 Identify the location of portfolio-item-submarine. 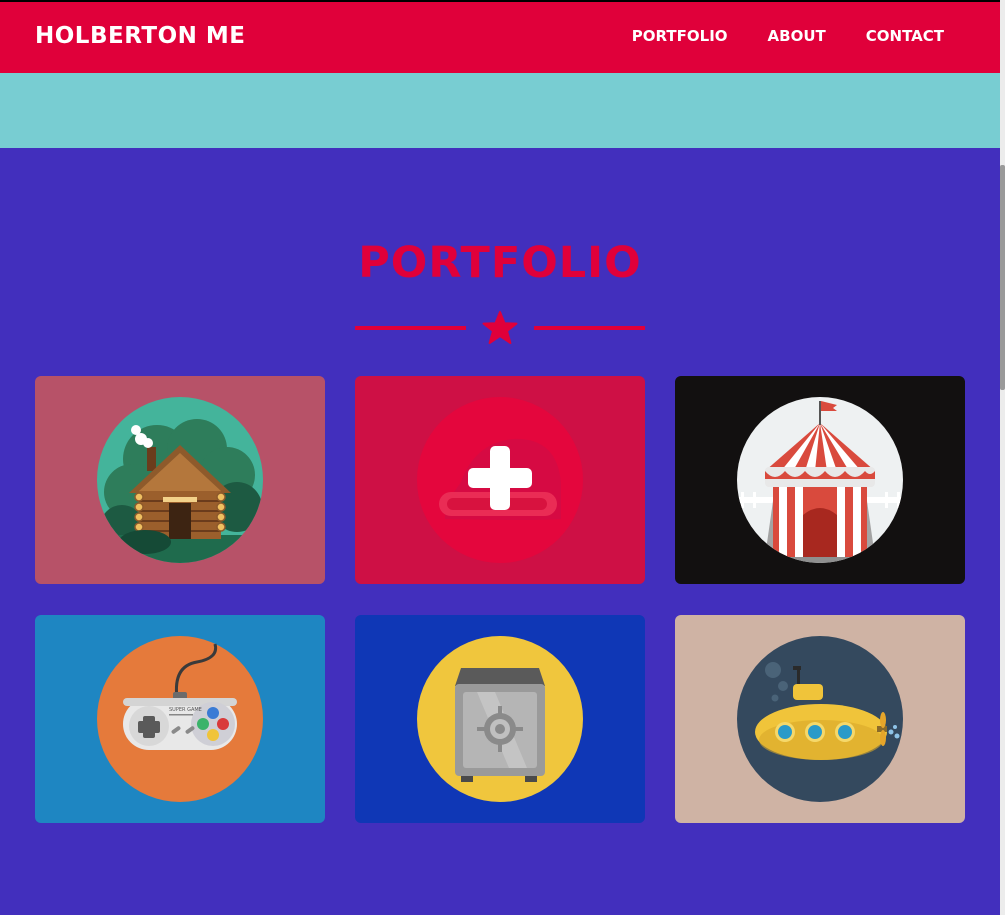
(820, 719).